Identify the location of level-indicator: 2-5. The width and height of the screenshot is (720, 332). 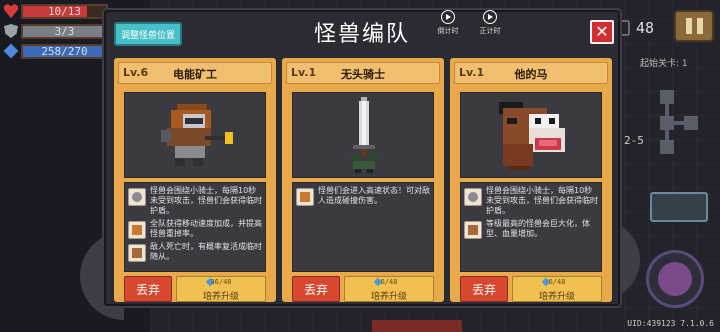
(634, 140).